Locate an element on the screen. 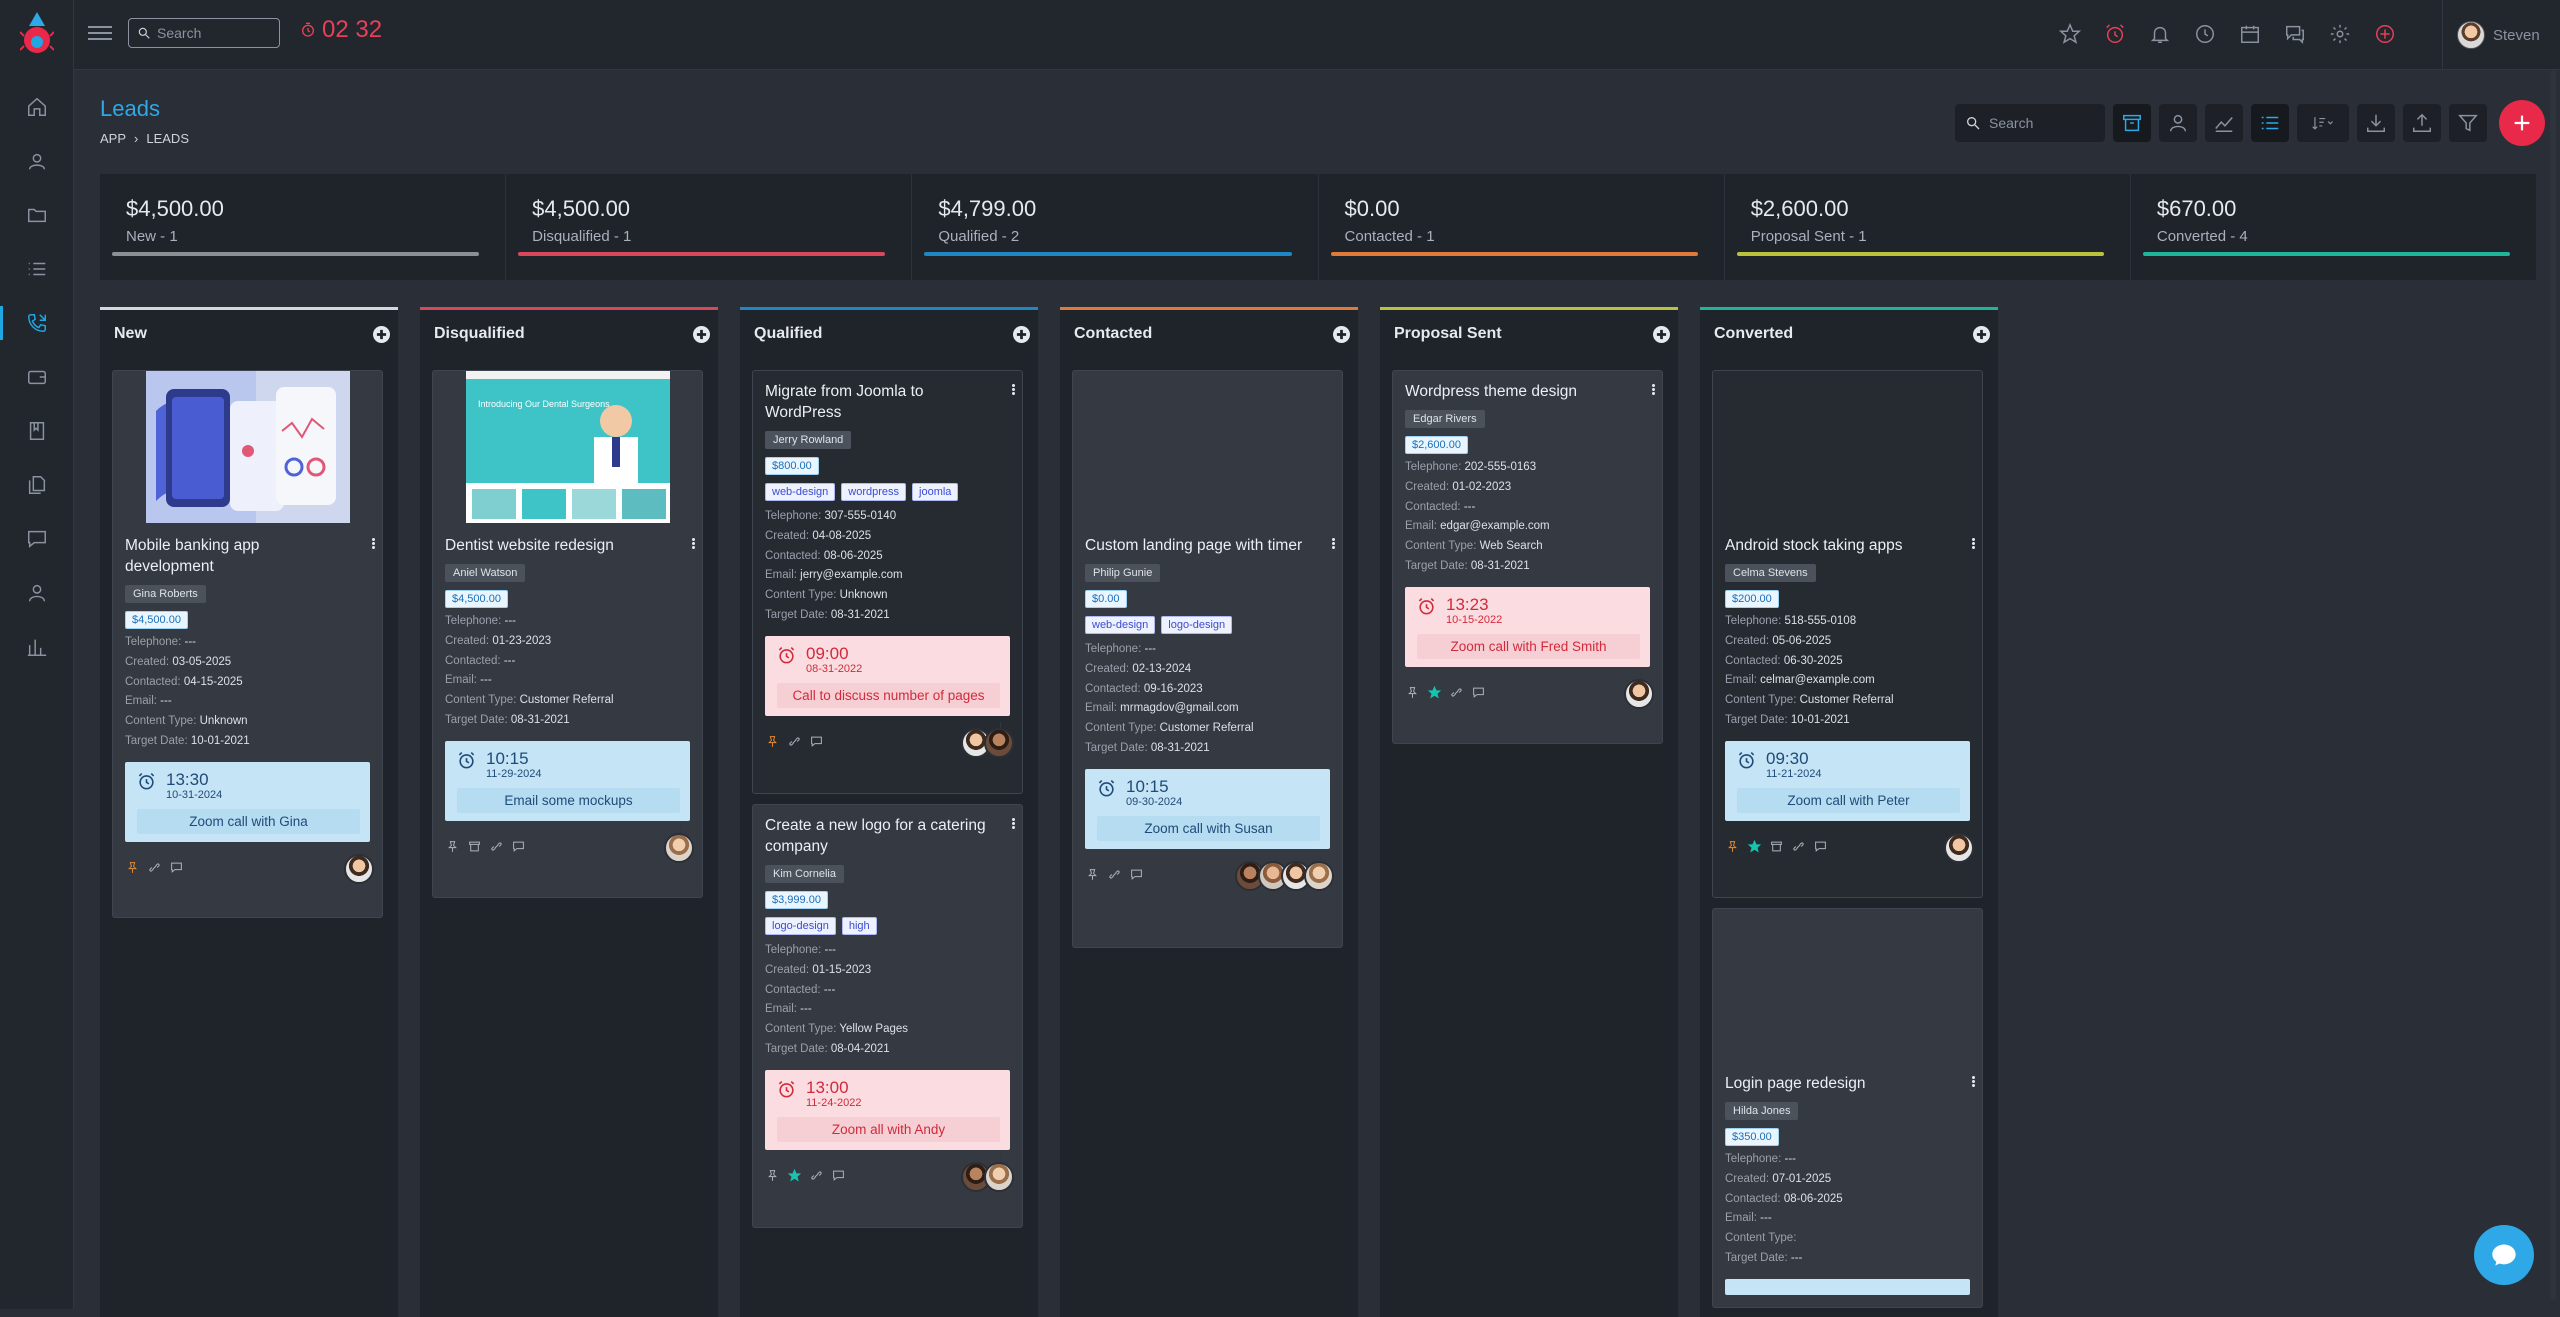  leads-search-input: Search is located at coordinates (2030, 123).